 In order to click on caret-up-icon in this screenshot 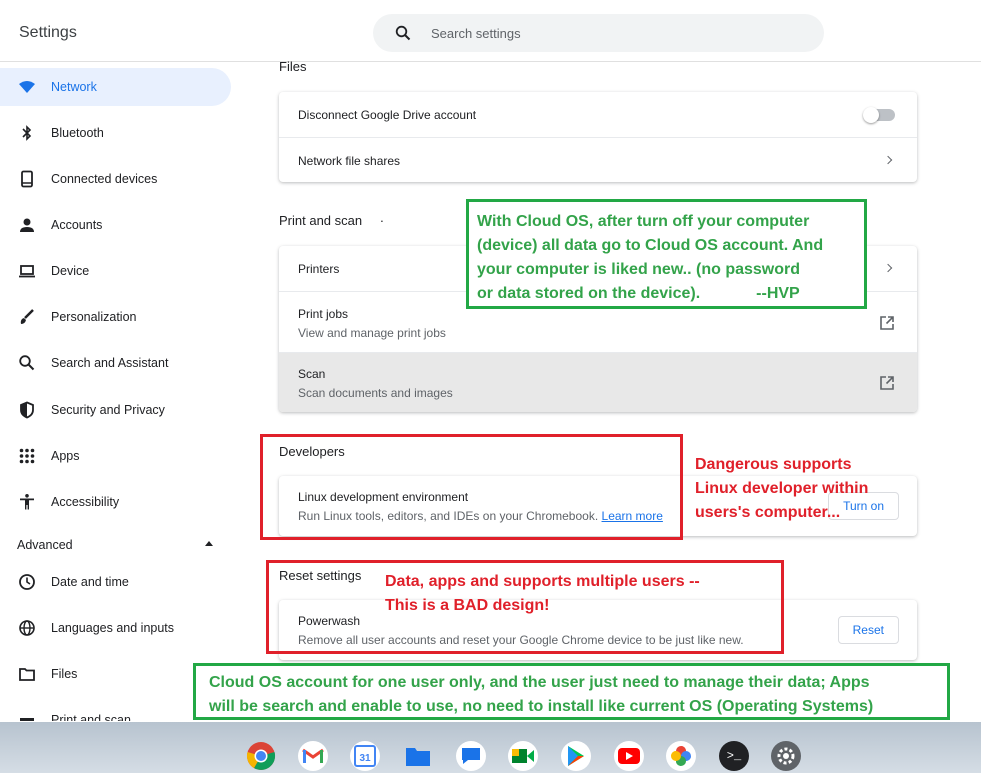, I will do `click(209, 543)`.